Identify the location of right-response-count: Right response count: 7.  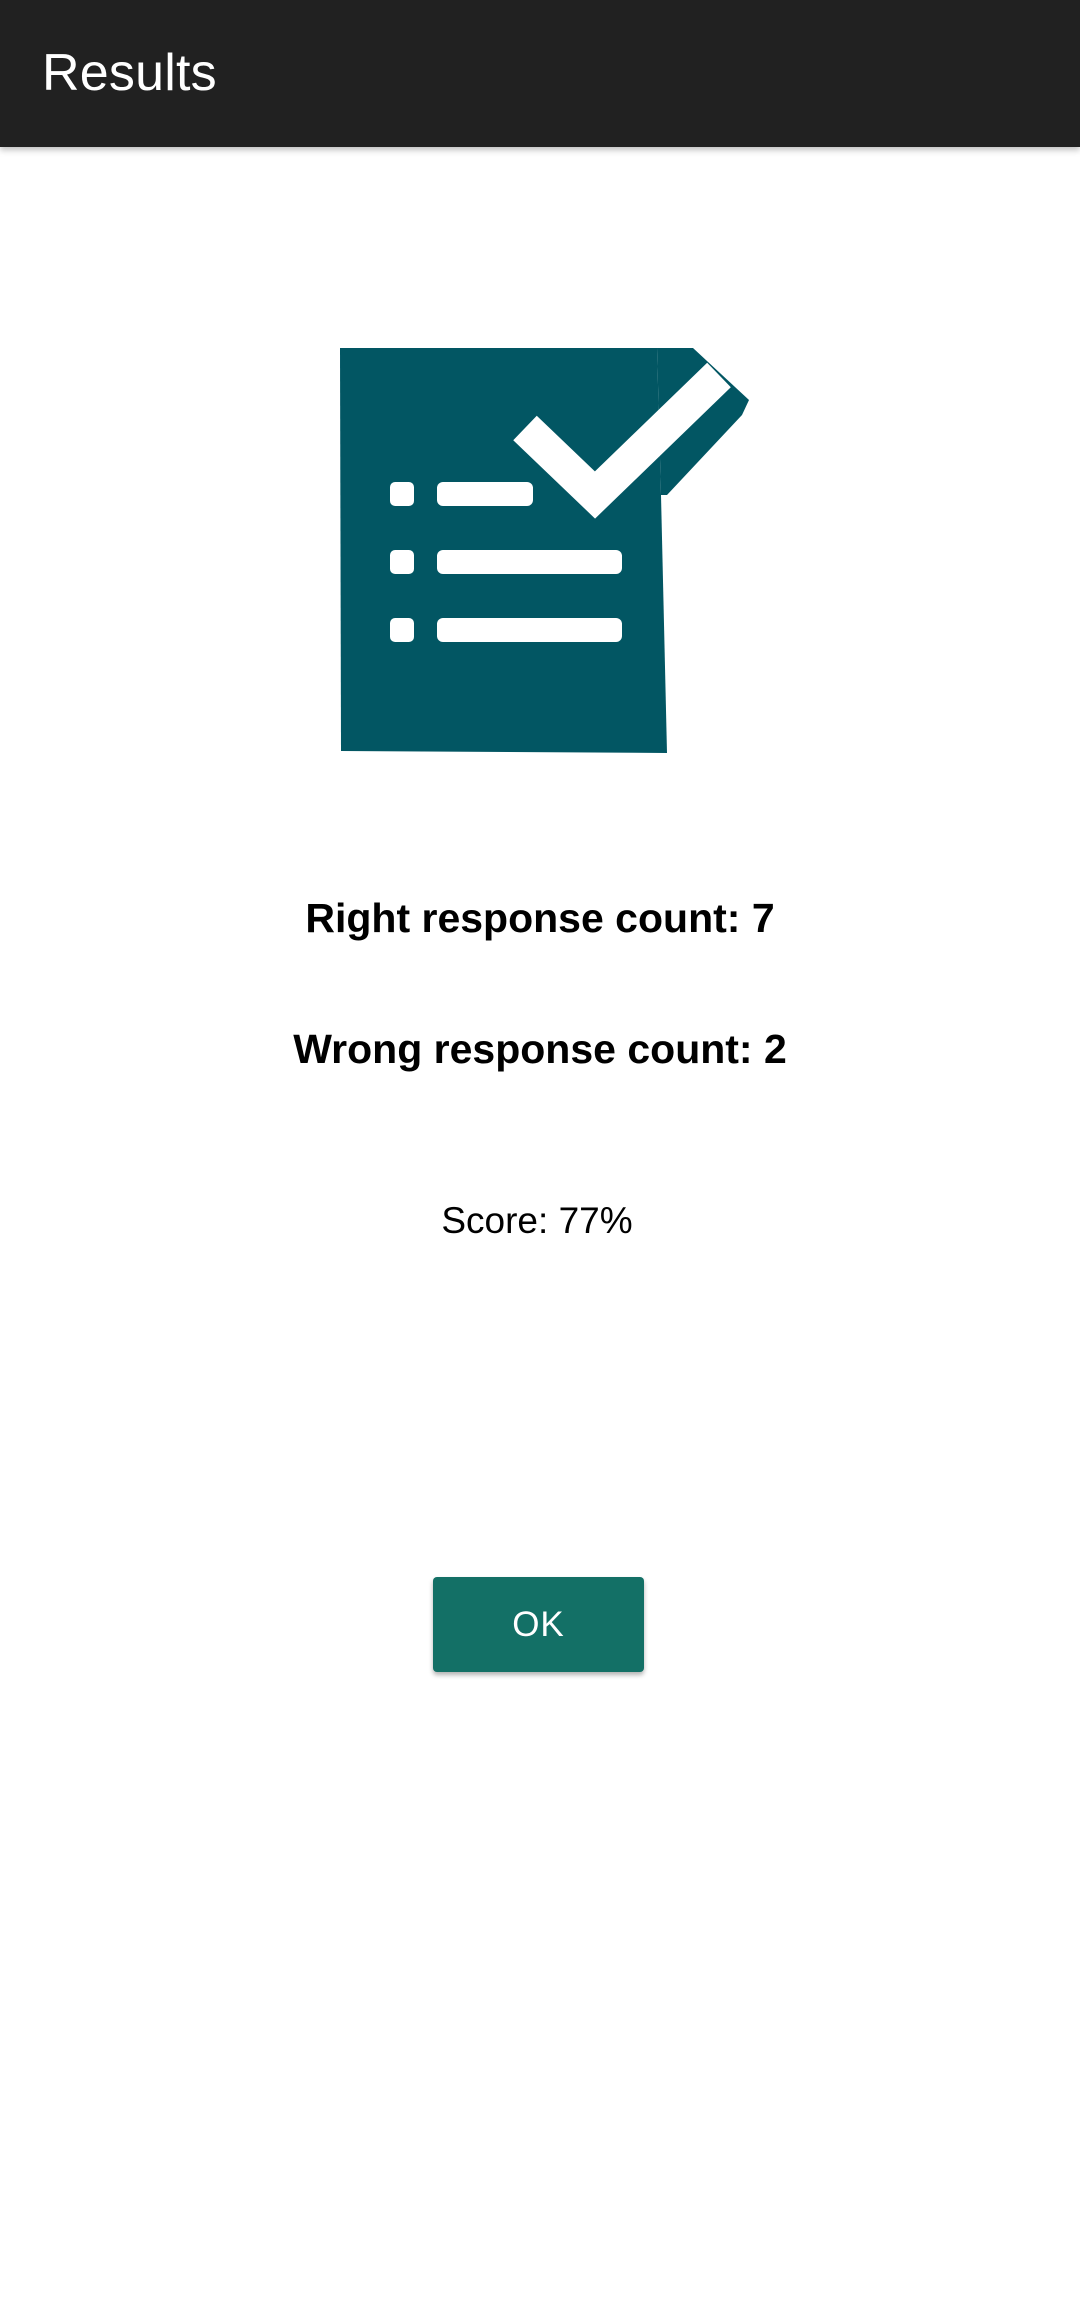
(540, 918).